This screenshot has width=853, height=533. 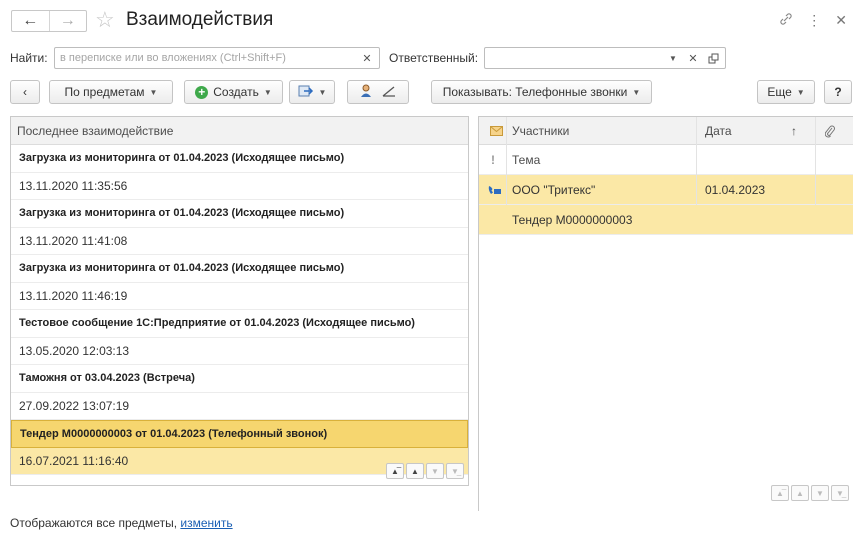 I want to click on clear-responsible-icon: ✕, so click(x=693, y=58).